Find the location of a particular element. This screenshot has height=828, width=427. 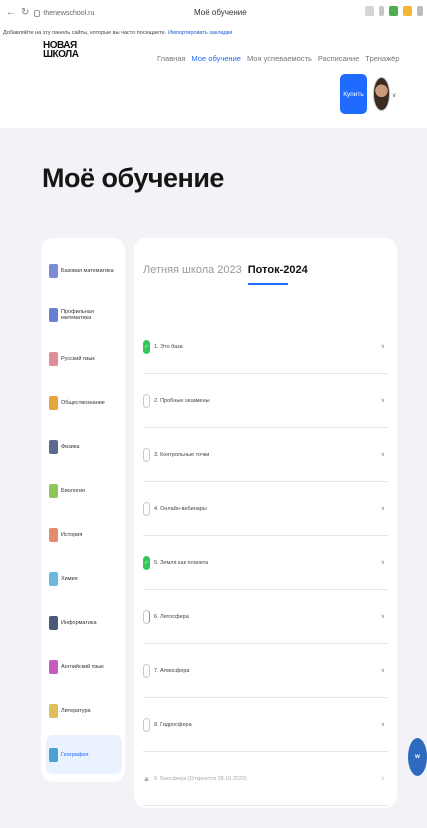

nav-home: Главная is located at coordinates (171, 58).